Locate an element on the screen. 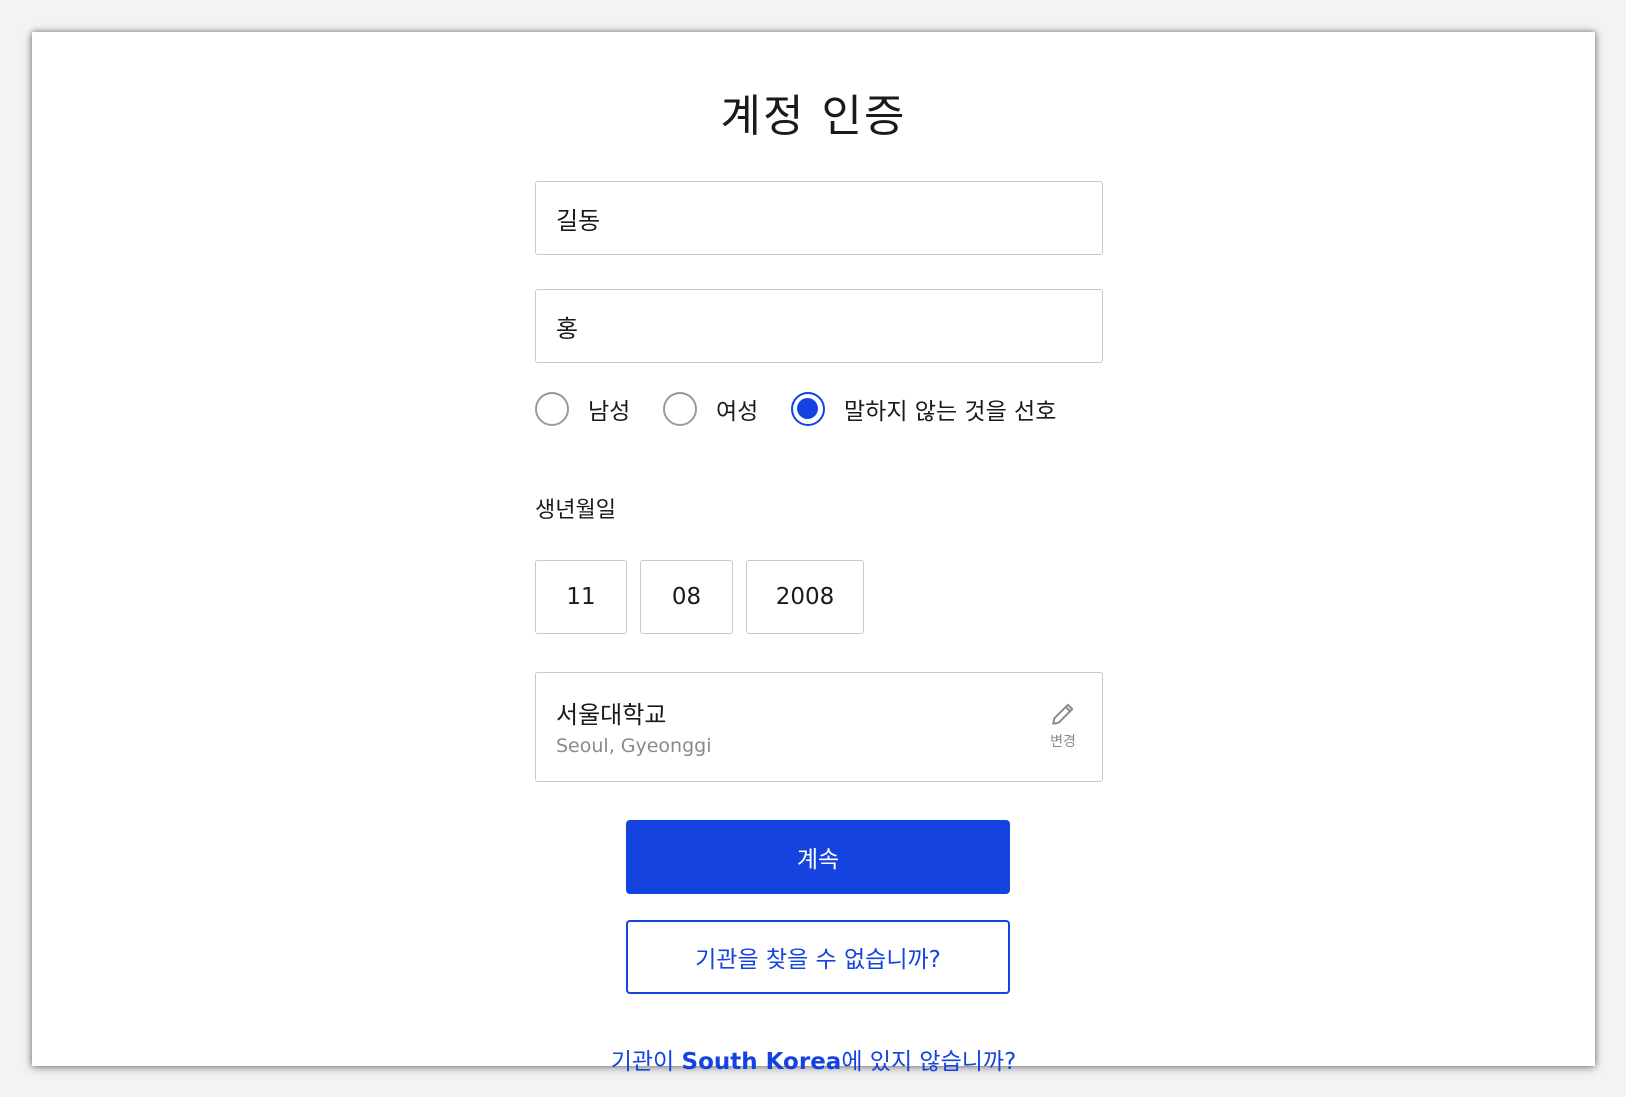 Image resolution: width=1626 pixels, height=1097 pixels. change-institution-label: 변경 is located at coordinates (1063, 742).